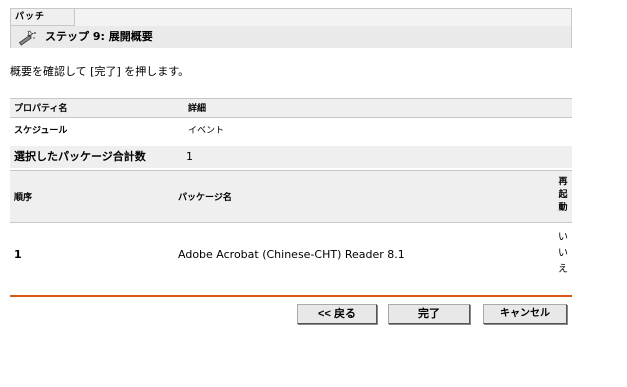 The height and width of the screenshot is (387, 627). What do you see at coordinates (28, 37) in the screenshot?
I see `wizard-wand-icon` at bounding box center [28, 37].